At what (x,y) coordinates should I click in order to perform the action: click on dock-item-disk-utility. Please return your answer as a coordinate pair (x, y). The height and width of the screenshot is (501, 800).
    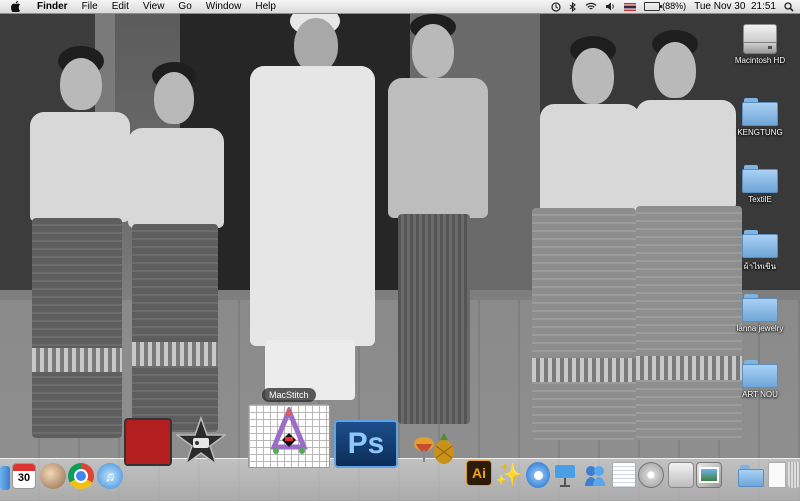
    Looking at the image, I should click on (651, 475).